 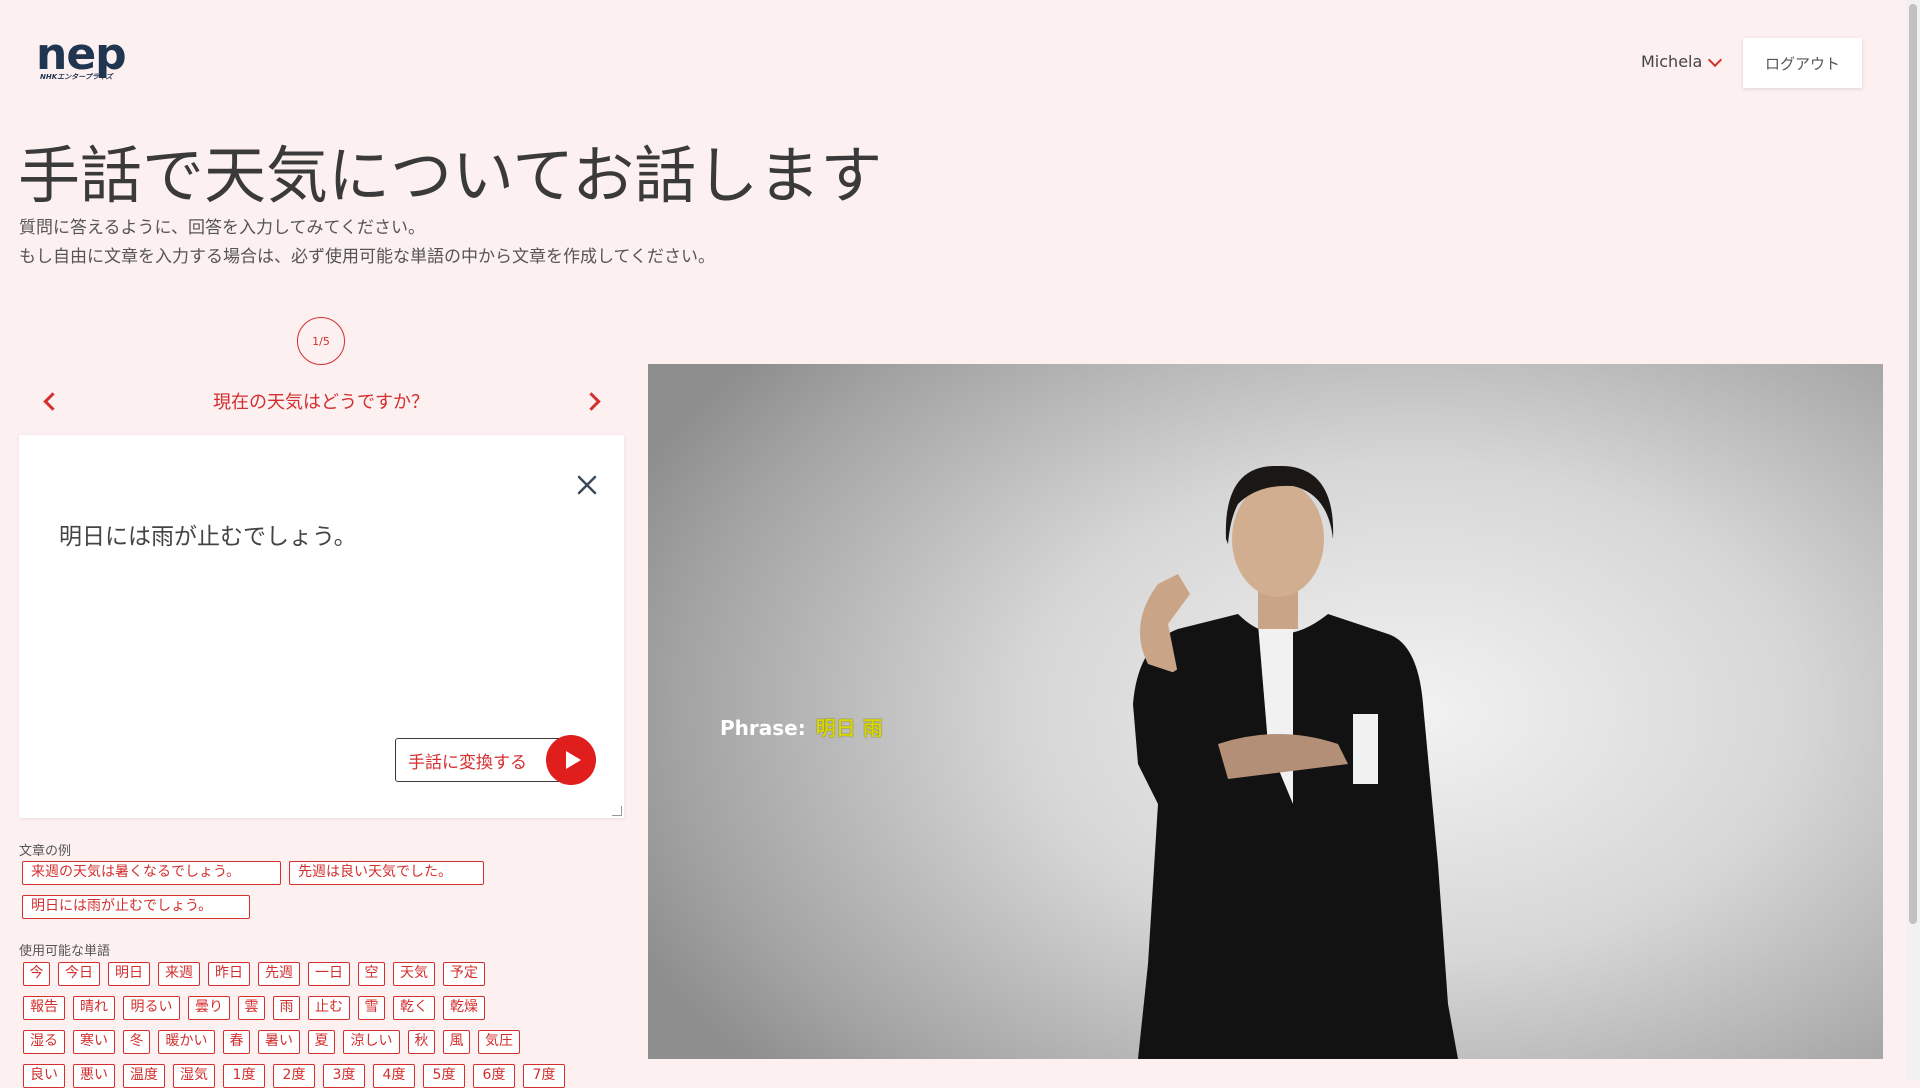 What do you see at coordinates (371, 974) in the screenshot?
I see `vocabulary-word-chip: 空` at bounding box center [371, 974].